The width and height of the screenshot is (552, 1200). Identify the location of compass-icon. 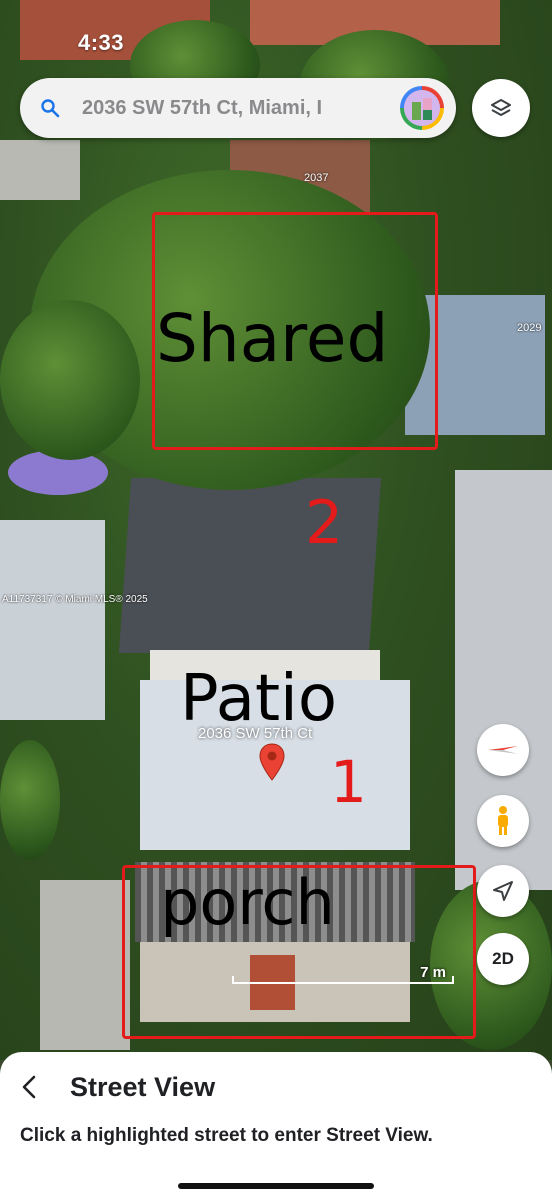
(503, 750).